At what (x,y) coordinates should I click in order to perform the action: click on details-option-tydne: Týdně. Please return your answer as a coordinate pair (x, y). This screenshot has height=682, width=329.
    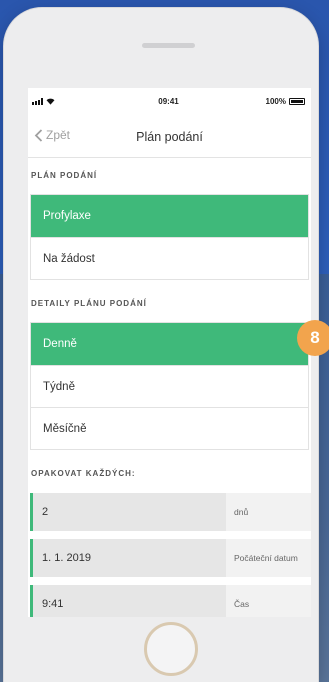
    Looking at the image, I should click on (169, 386).